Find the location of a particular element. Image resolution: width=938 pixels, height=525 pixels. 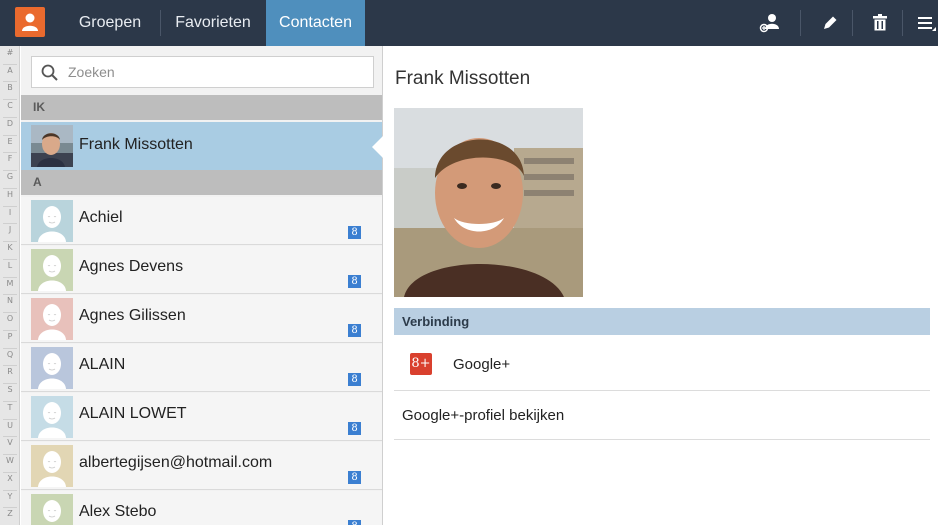

google-plus-connection: 8+ Google+ is located at coordinates (662, 365).